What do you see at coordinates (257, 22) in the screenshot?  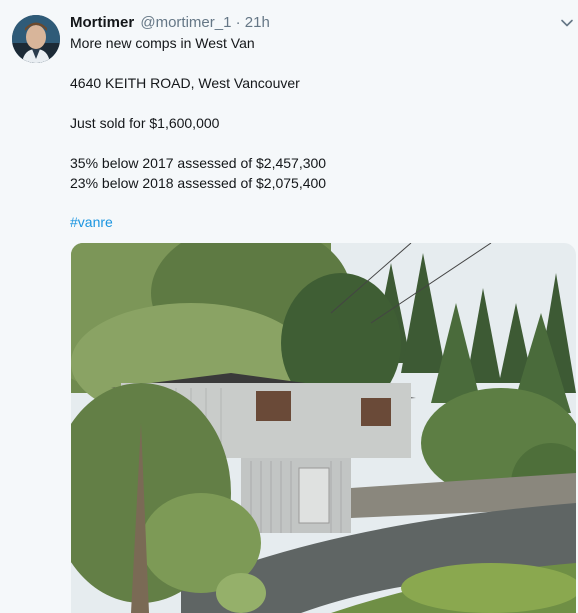 I see `tweet-timestamp: 21h` at bounding box center [257, 22].